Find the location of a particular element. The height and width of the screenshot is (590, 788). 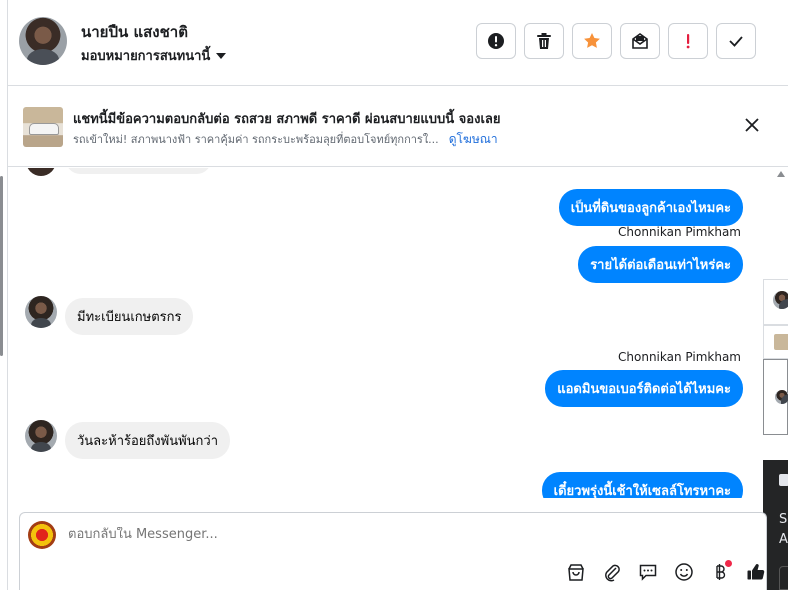

spam-button is located at coordinates (688, 41).